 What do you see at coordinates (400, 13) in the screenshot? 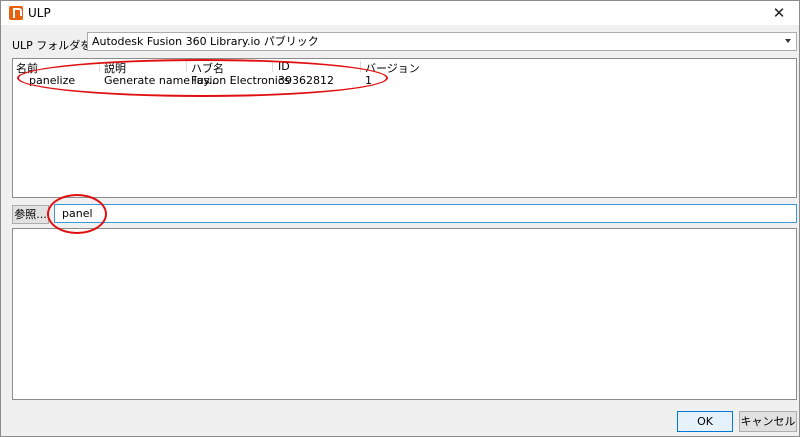
I see `title-bar: ULP ✕` at bounding box center [400, 13].